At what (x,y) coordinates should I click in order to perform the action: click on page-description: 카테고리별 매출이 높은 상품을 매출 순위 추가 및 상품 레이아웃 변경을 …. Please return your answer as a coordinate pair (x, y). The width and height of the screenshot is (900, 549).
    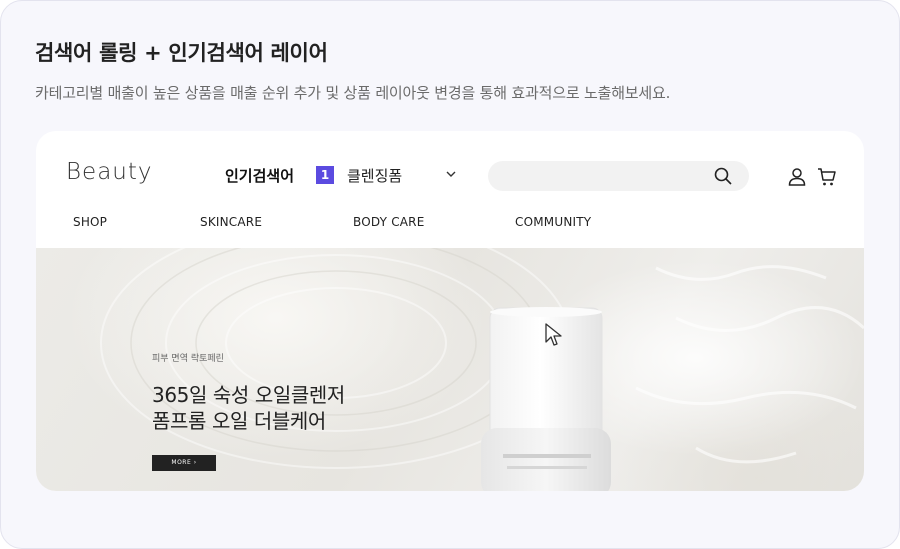
    Looking at the image, I should click on (353, 93).